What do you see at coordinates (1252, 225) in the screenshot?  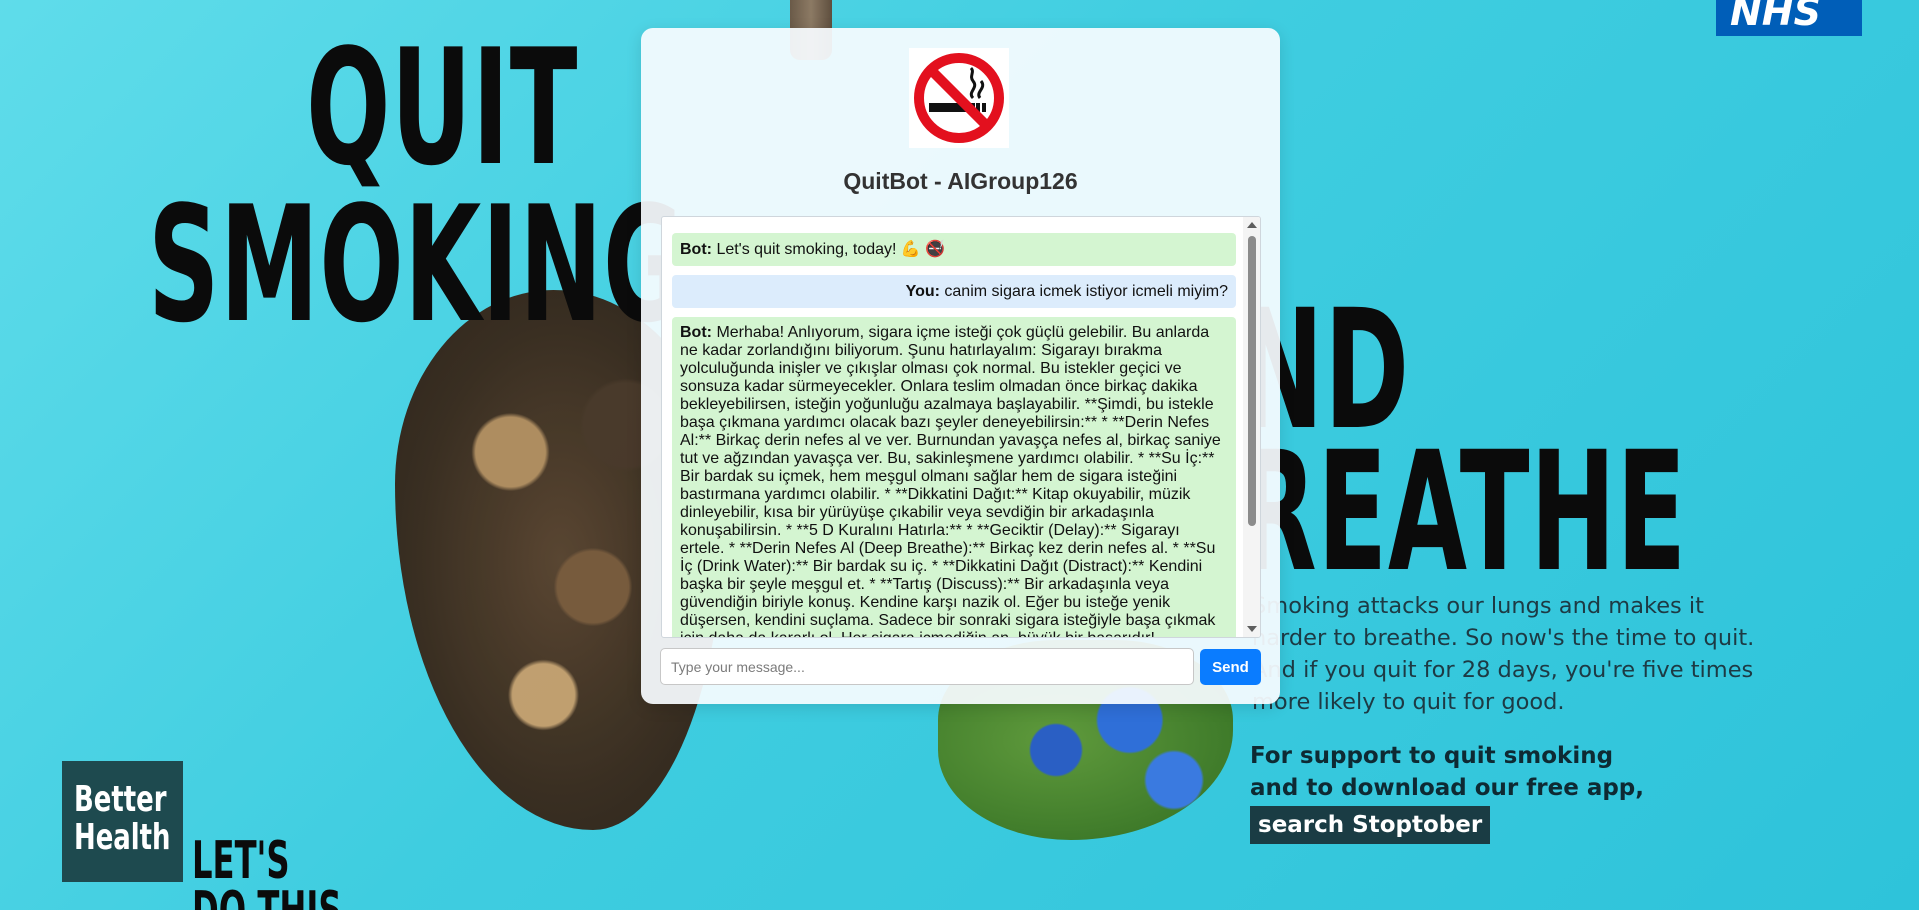 I see `scroll-up-arrow-icon` at bounding box center [1252, 225].